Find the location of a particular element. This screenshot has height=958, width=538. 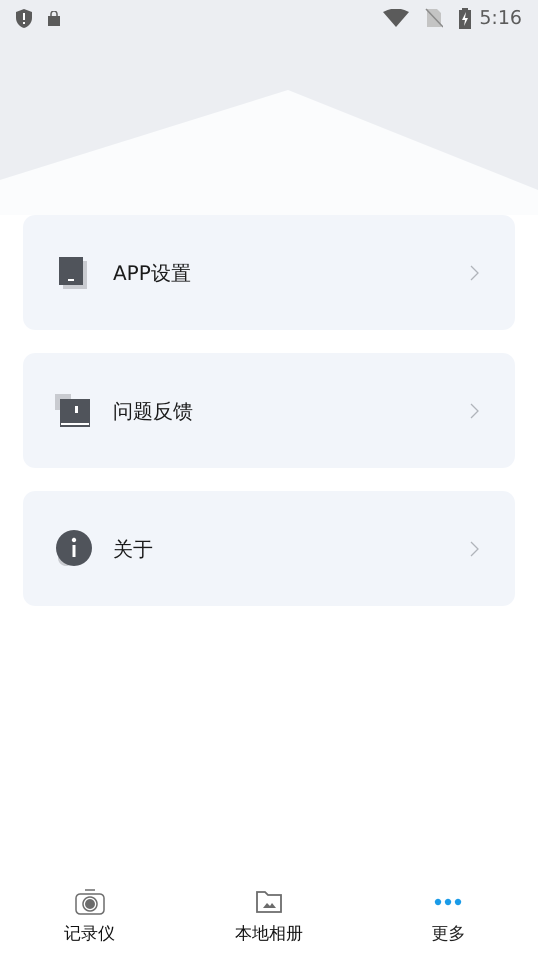

status-time: 5:16 is located at coordinates (500, 18).